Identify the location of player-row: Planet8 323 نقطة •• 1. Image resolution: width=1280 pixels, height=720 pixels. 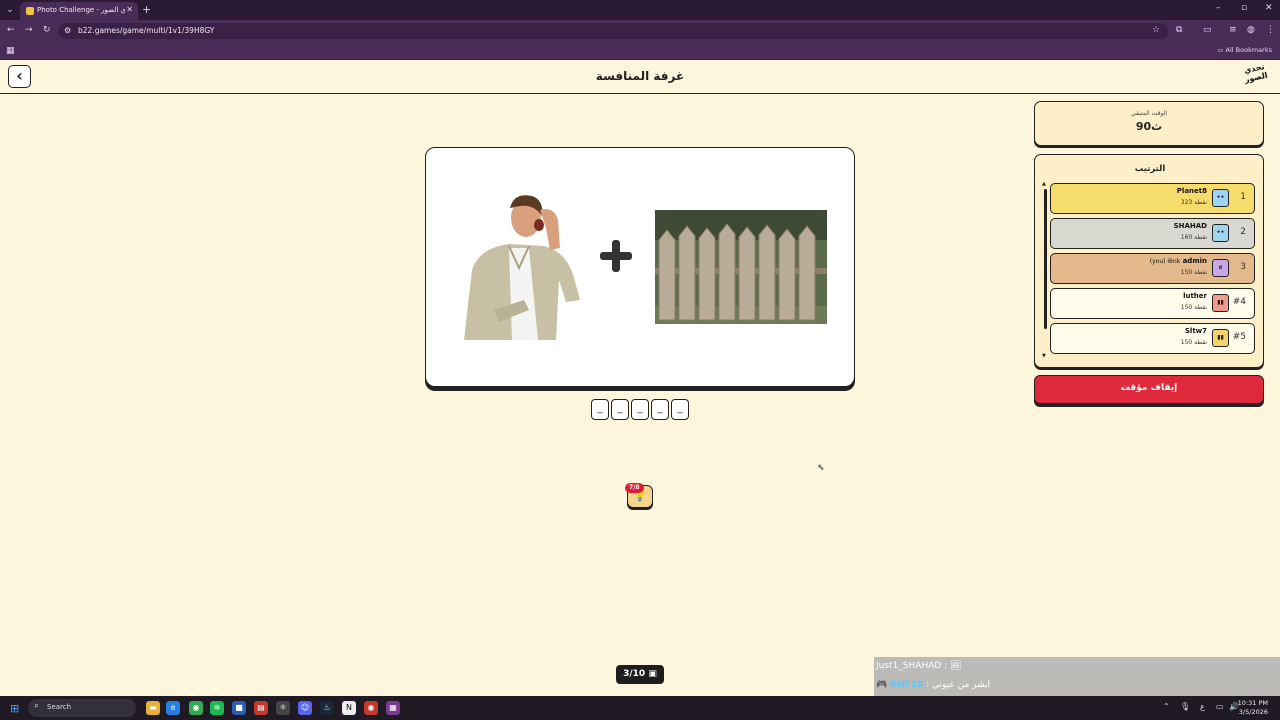
(1152, 198).